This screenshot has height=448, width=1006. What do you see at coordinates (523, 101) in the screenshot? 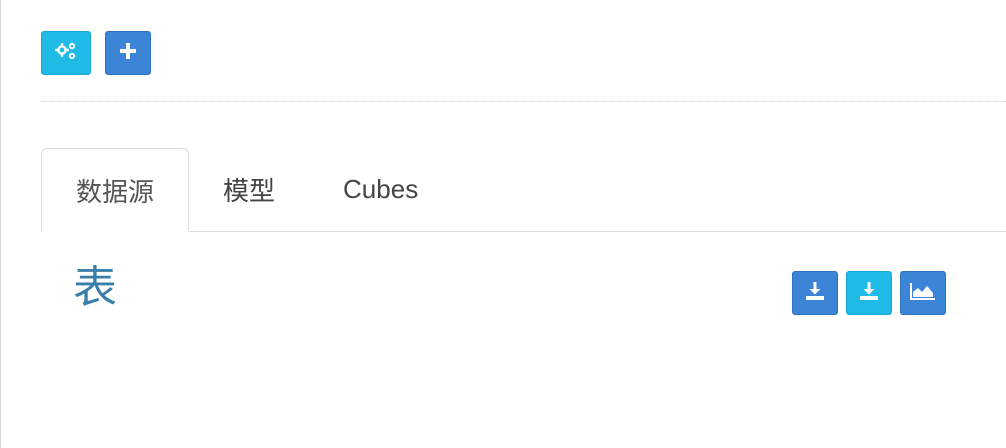
I see `divider` at bounding box center [523, 101].